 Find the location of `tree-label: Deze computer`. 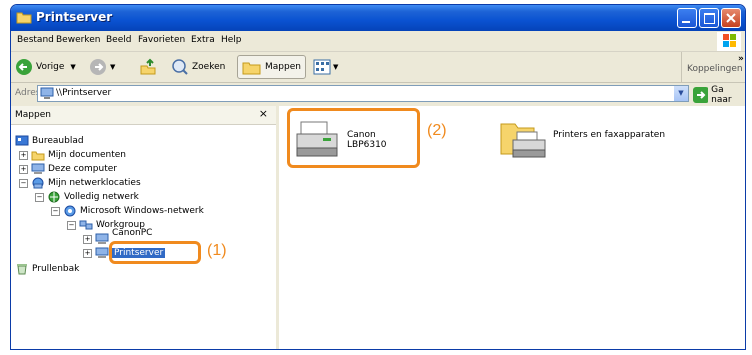

tree-label: Deze computer is located at coordinates (82, 169).